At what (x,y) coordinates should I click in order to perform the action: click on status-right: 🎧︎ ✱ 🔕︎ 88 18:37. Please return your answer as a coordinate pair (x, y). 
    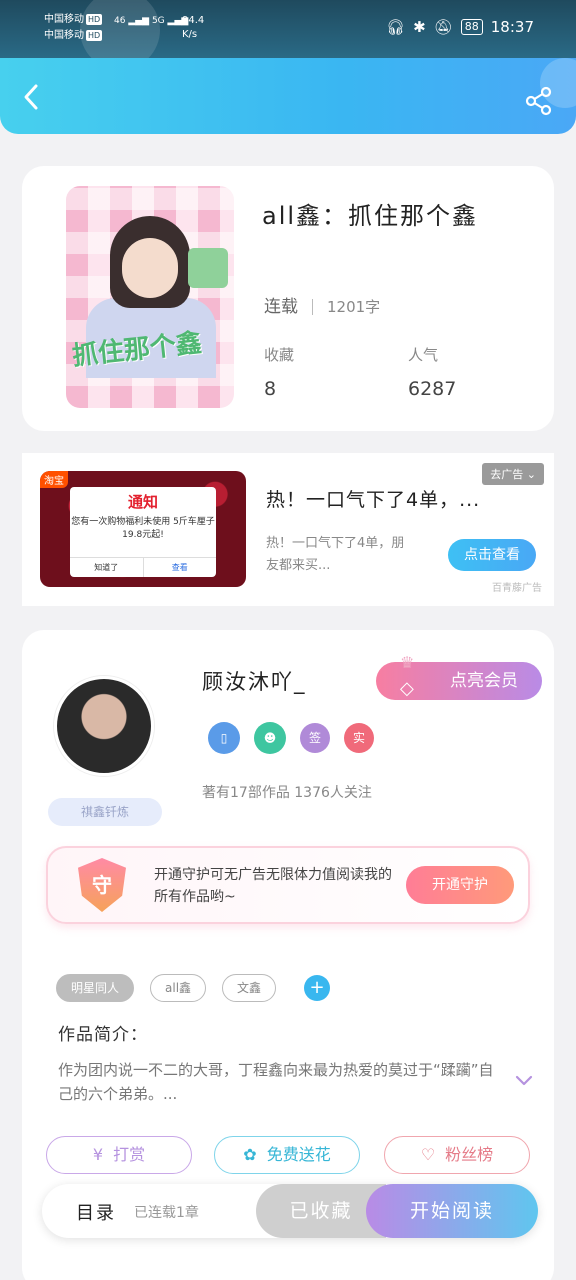
    Looking at the image, I should click on (460, 27).